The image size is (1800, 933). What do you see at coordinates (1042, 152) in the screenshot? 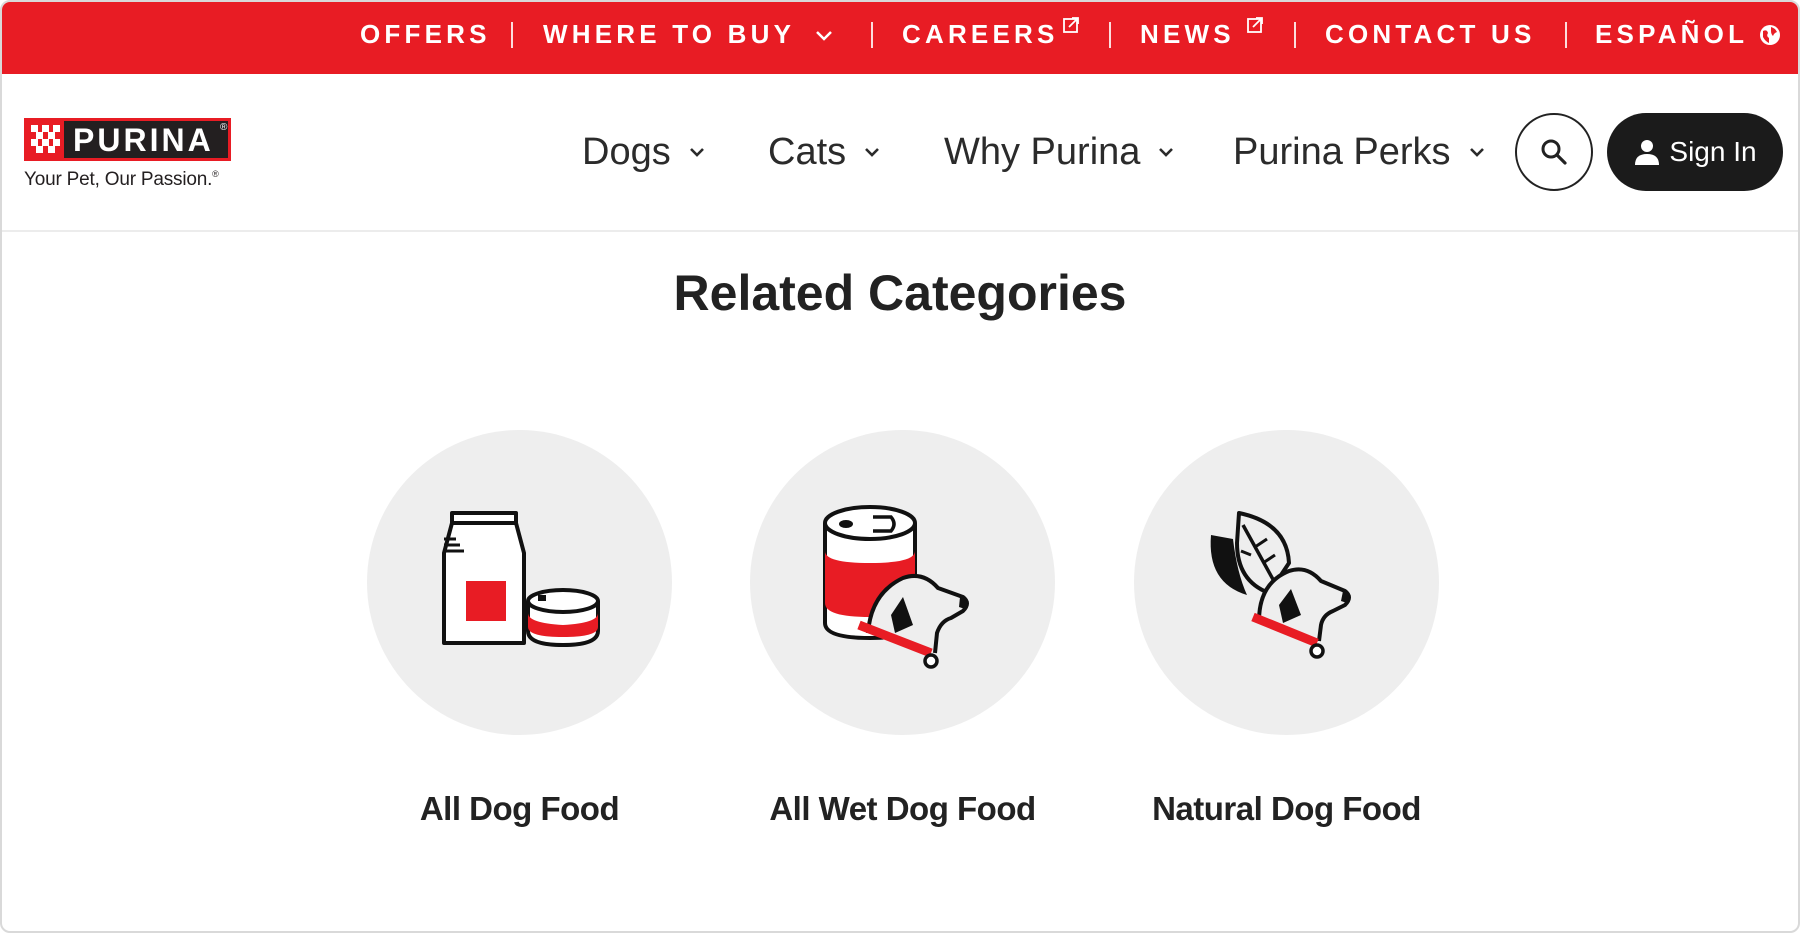
I see `nav-label: Why Purina` at bounding box center [1042, 152].